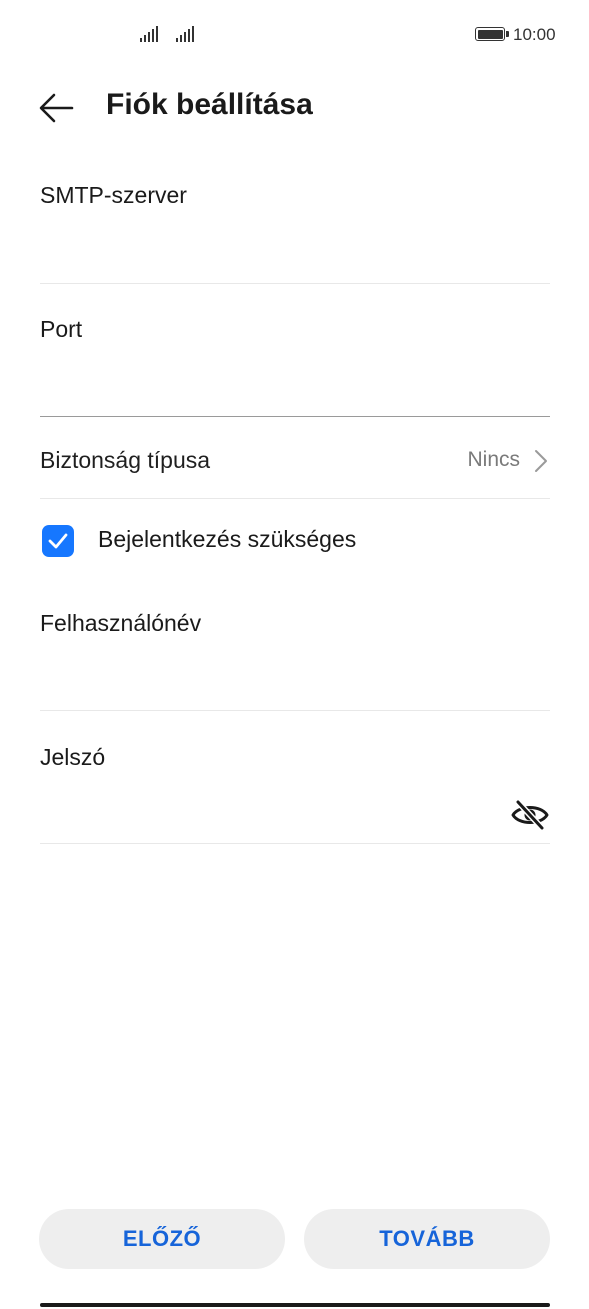  I want to click on smtp-server-input, so click(262, 251).